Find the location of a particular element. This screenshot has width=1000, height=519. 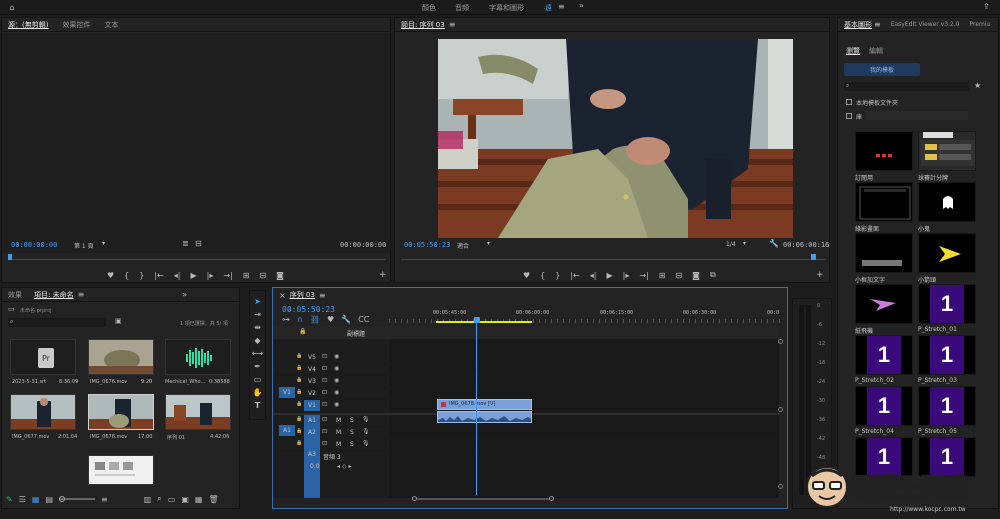

template-scoreboard is located at coordinates (947, 151).